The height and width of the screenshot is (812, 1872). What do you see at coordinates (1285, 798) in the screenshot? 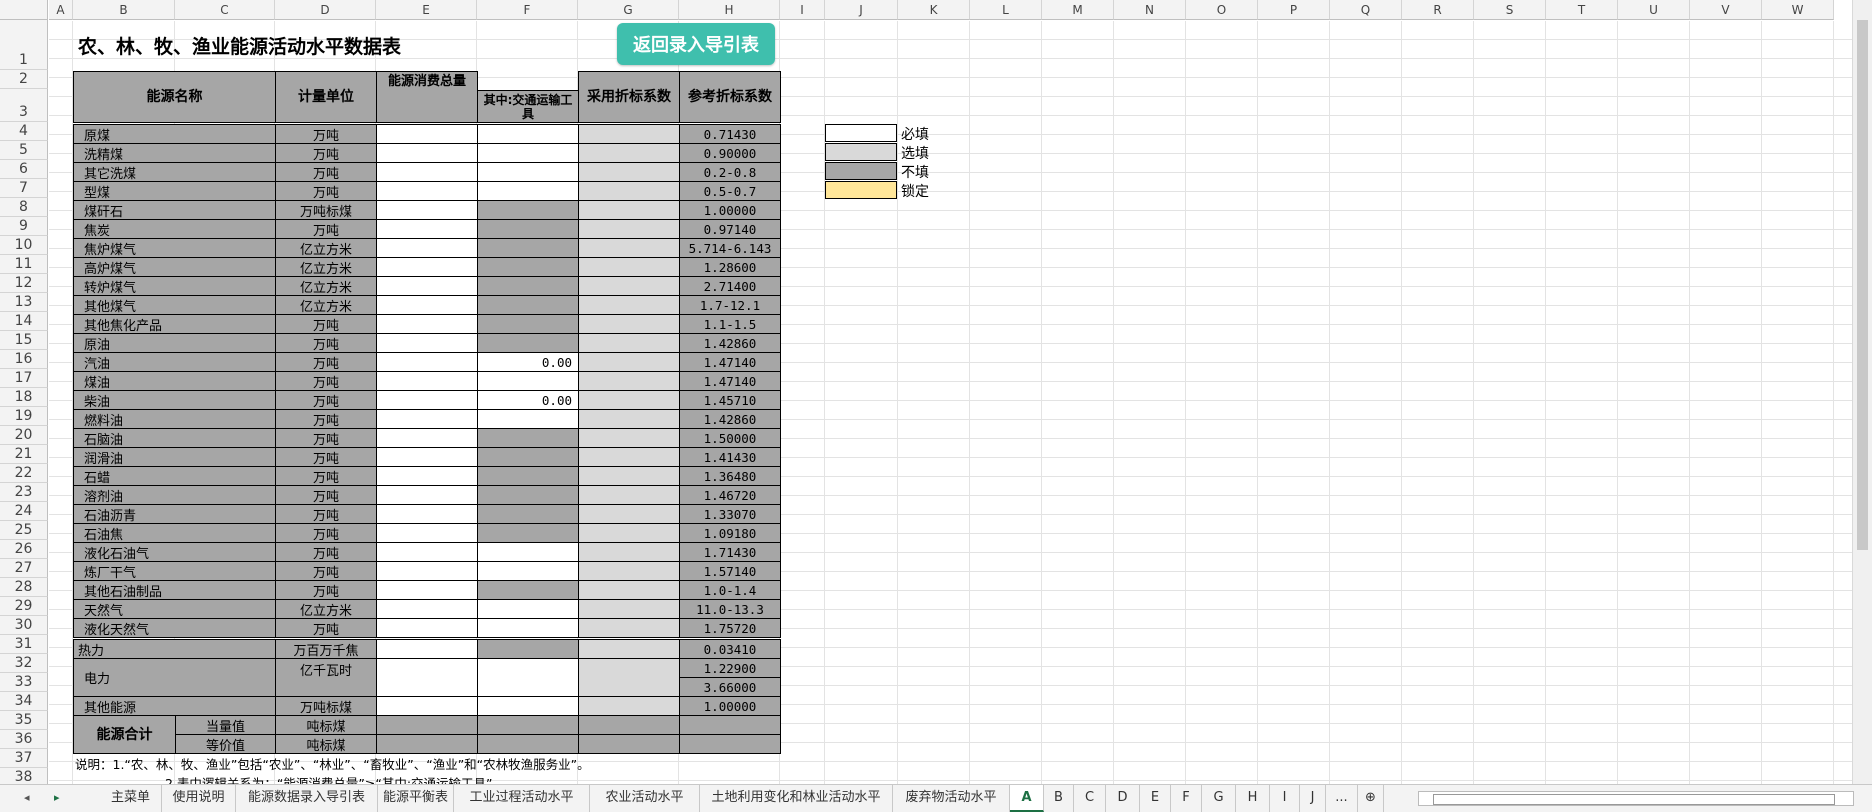
I see `sheet-tab: I` at bounding box center [1285, 798].